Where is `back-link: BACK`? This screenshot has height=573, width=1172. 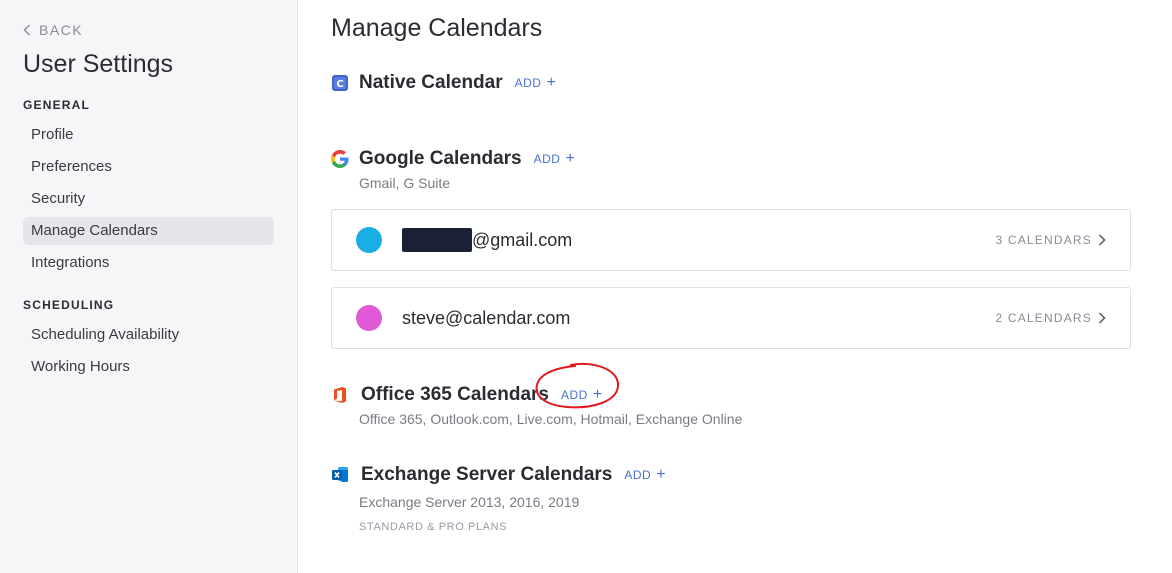 back-link: BACK is located at coordinates (53, 30).